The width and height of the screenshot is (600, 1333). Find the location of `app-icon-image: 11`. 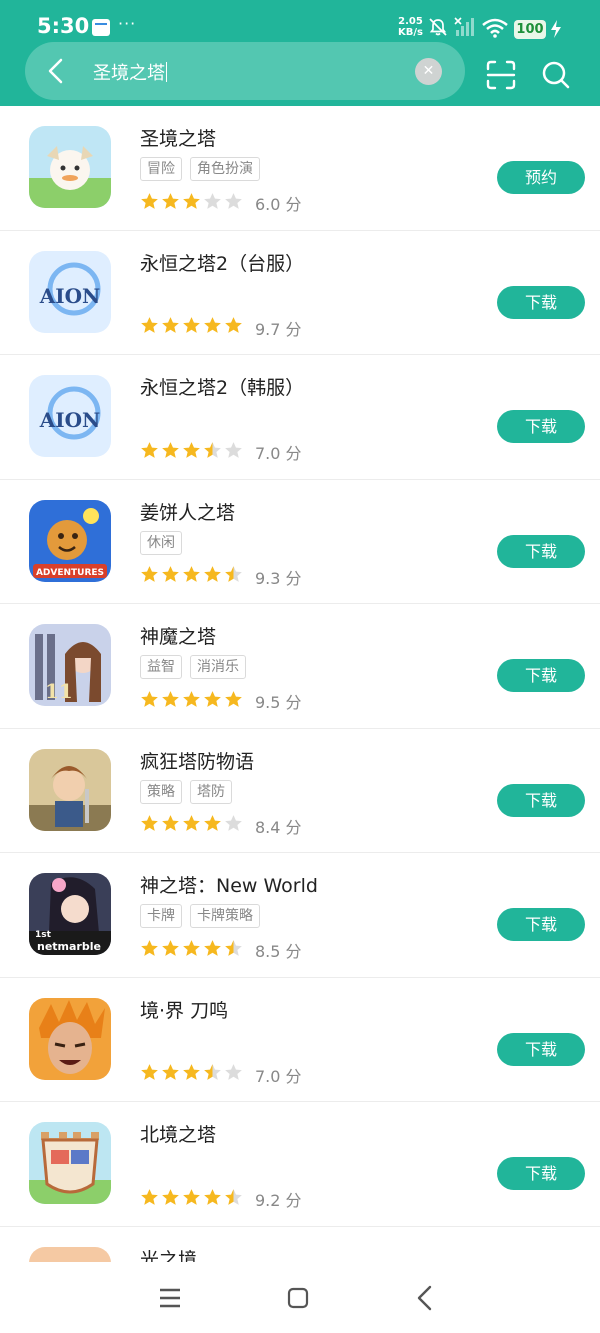

app-icon-image: 11 is located at coordinates (70, 665).